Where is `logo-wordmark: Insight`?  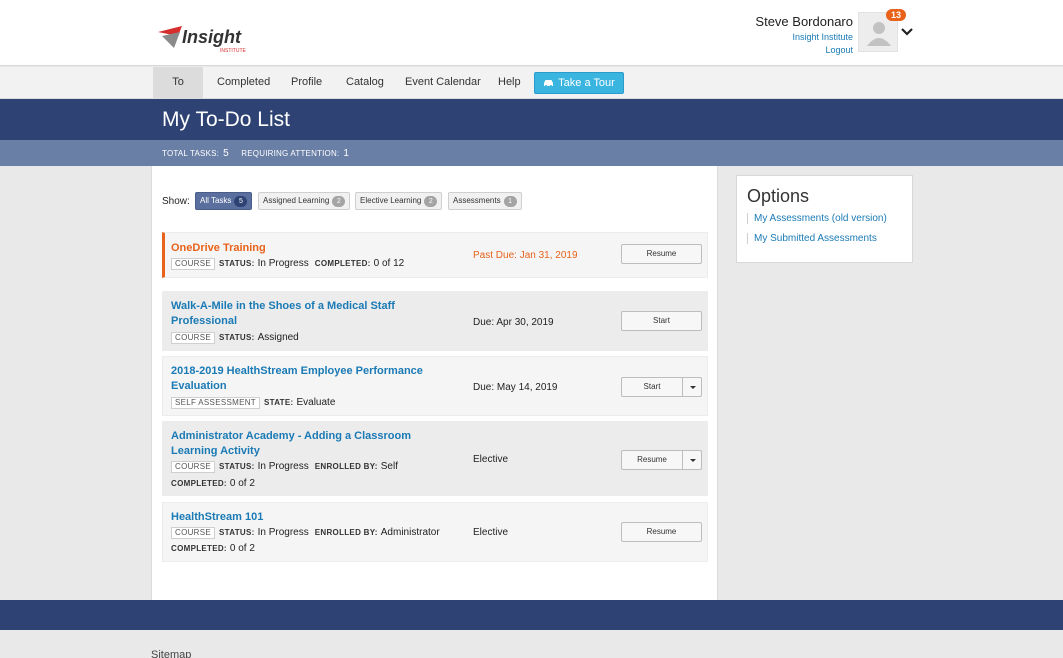
logo-wordmark: Insight is located at coordinates (212, 37).